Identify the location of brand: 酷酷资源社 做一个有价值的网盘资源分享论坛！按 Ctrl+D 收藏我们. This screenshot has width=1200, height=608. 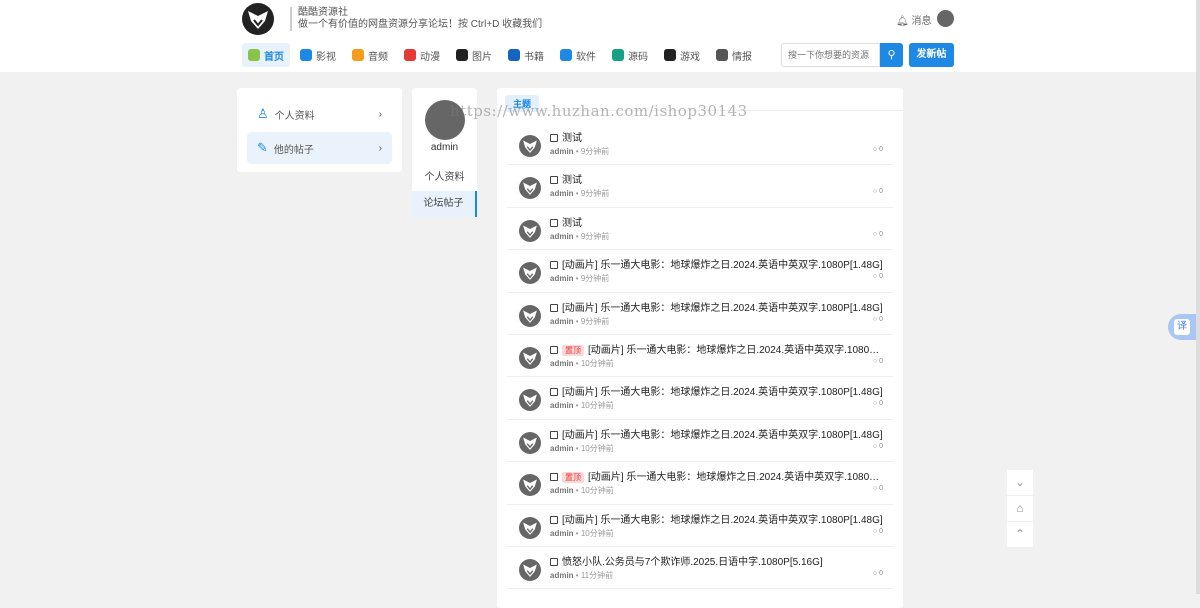
(416, 19).